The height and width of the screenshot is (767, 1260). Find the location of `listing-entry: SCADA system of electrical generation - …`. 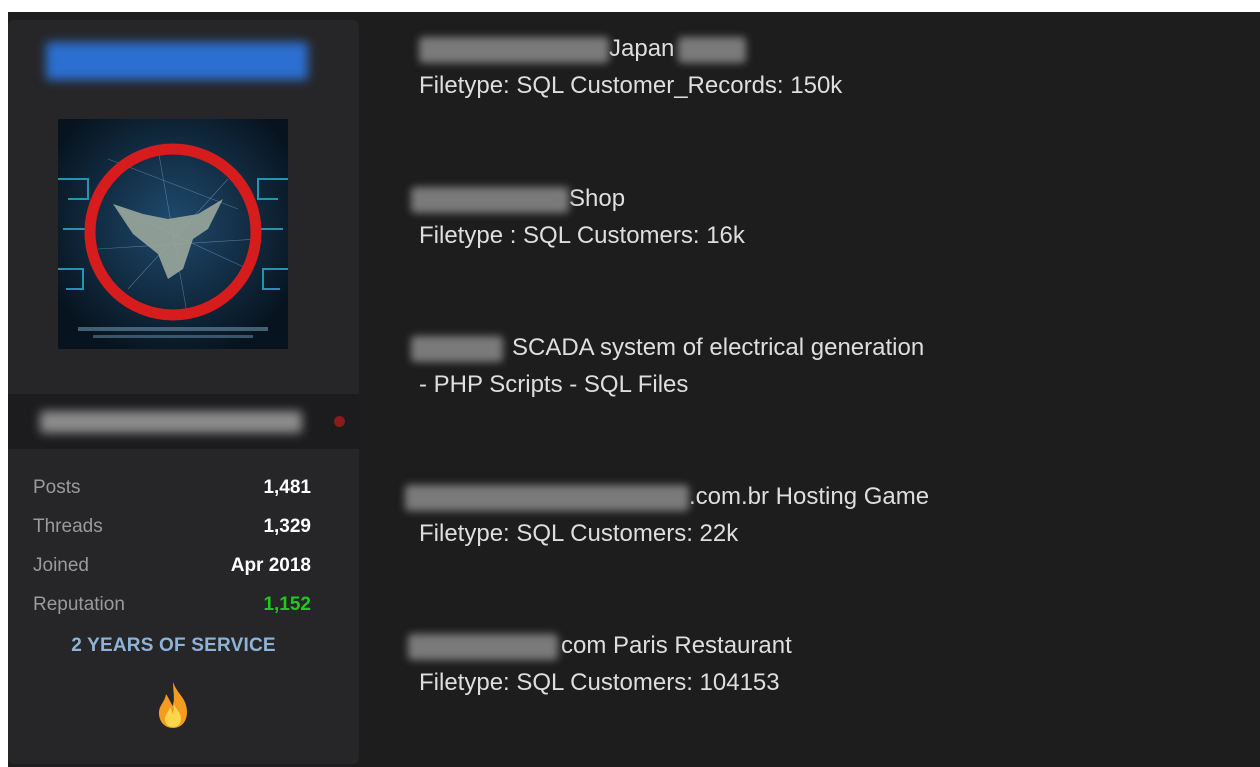

listing-entry: SCADA system of electrical generation - … is located at coordinates (664, 366).